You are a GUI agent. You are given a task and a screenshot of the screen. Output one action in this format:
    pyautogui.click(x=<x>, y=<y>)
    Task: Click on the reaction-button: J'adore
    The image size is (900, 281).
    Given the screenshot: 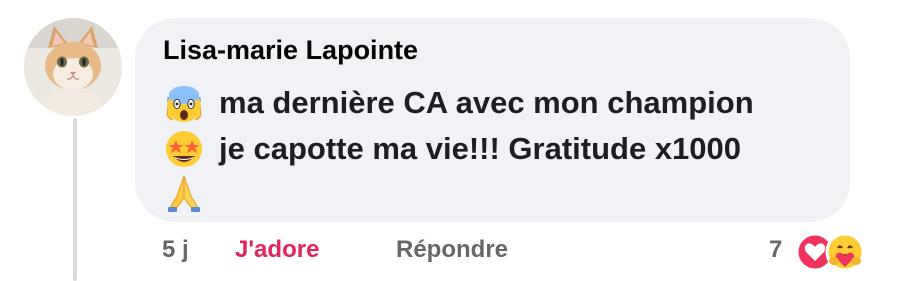 What is the action you would take?
    pyautogui.click(x=277, y=250)
    